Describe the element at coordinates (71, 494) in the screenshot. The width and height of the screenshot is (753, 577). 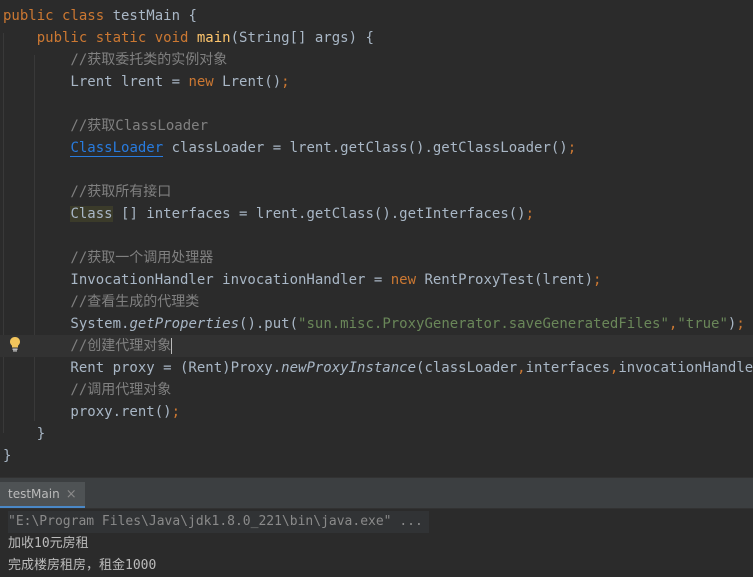
I see `close-icon: ×` at that location.